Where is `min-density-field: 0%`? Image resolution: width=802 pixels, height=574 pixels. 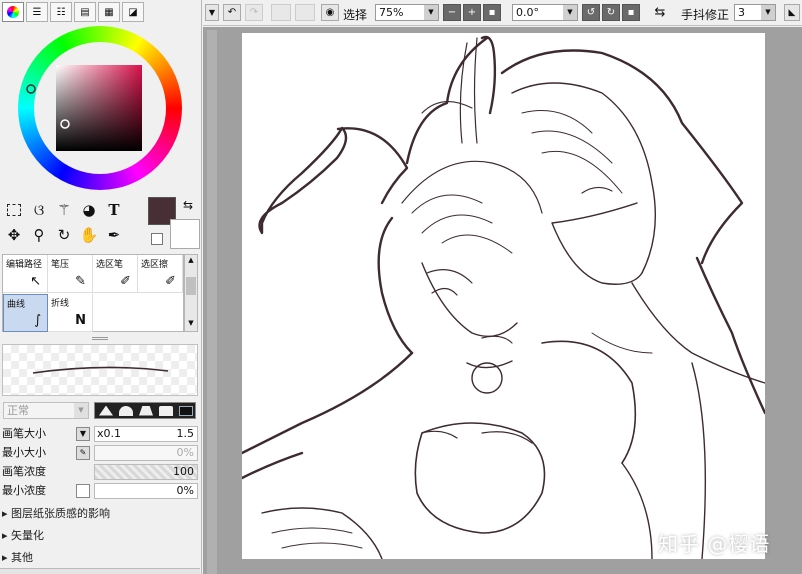
min-density-field: 0% is located at coordinates (146, 491).